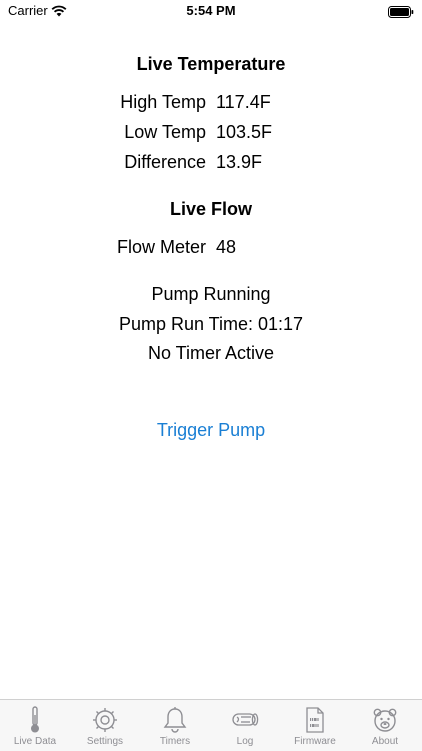 This screenshot has height=751, width=422. I want to click on low-temp-row: Low Temp 103.5F, so click(211, 133).